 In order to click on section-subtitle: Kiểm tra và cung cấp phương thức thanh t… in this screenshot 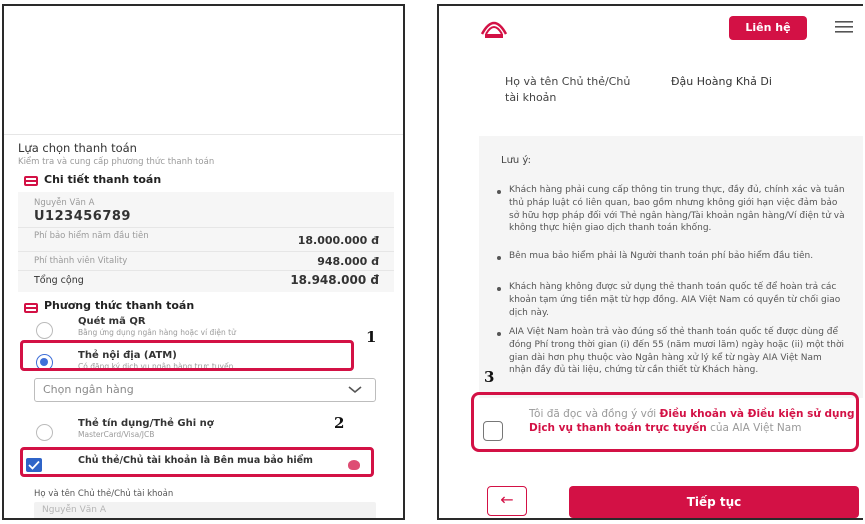, I will do `click(116, 162)`.